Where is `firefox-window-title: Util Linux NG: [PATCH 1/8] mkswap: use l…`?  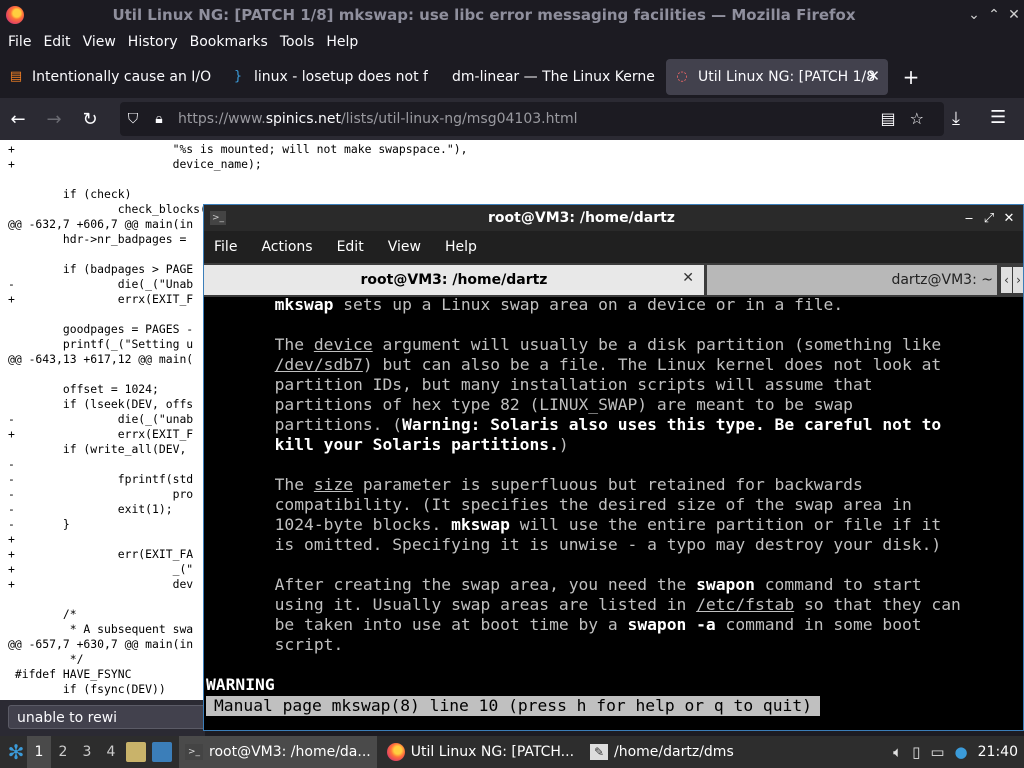
firefox-window-title: Util Linux NG: [PATCH 1/8] mkswap: use l… is located at coordinates (484, 15).